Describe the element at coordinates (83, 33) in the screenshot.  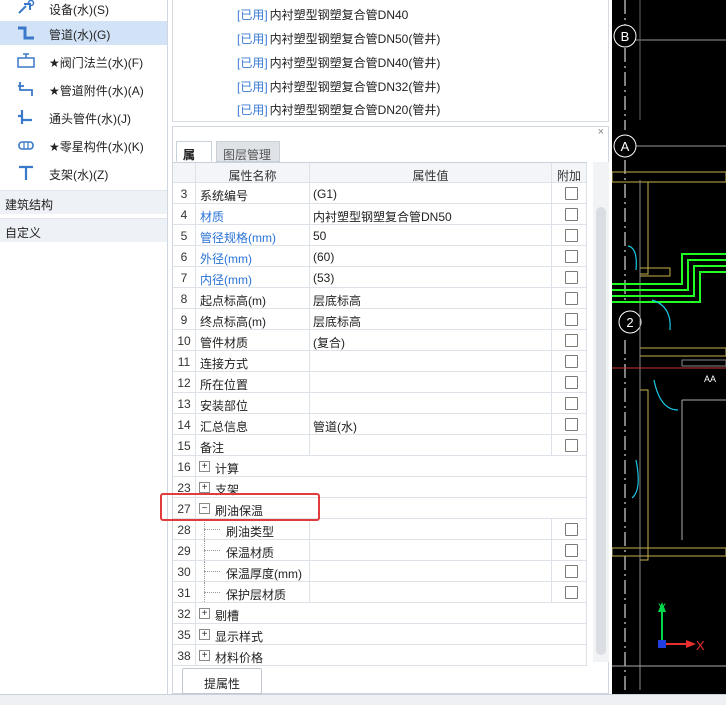
I see `tree-item-pipe: 管道(水)(G)` at that location.